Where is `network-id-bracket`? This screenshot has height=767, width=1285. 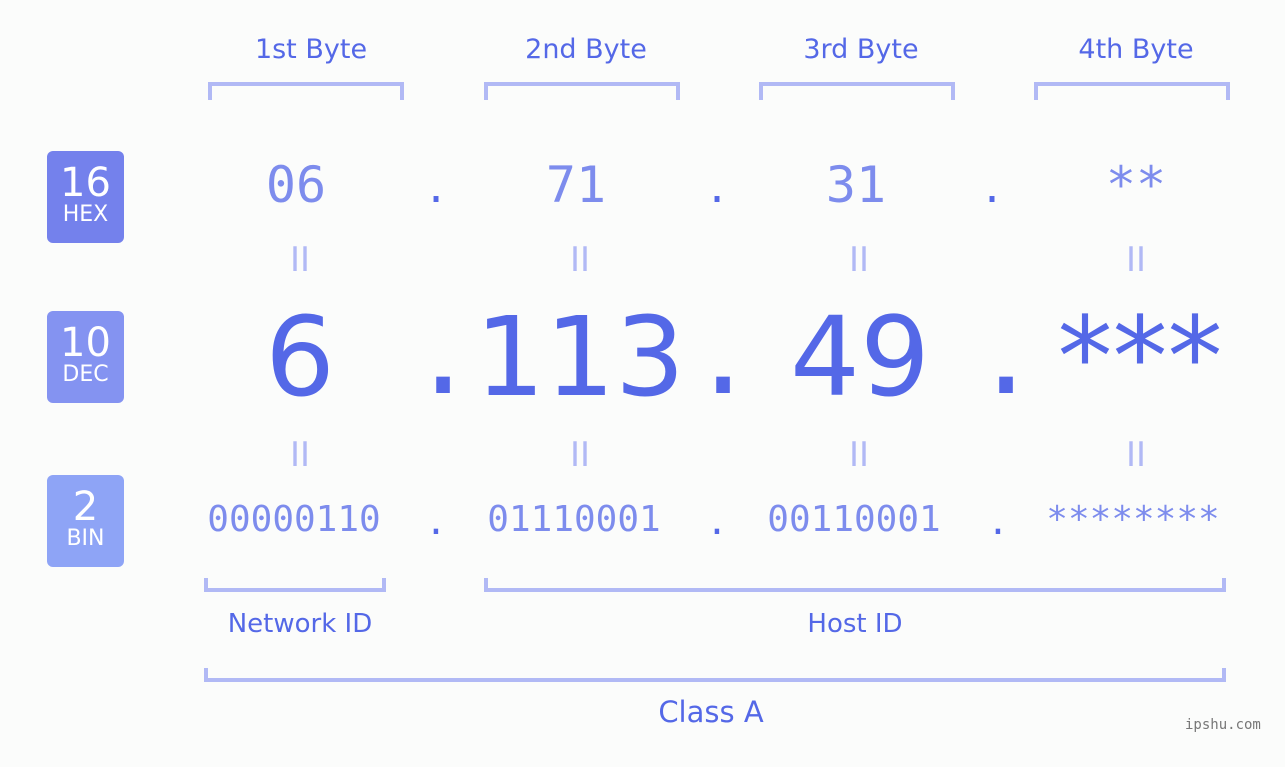
network-id-bracket is located at coordinates (295, 585).